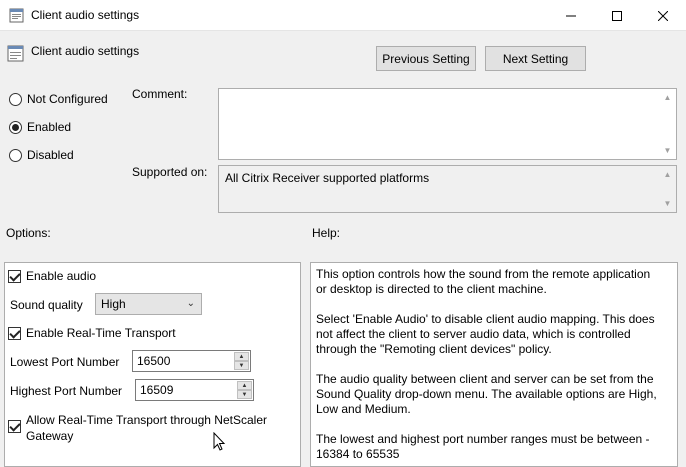 The image size is (686, 467). What do you see at coordinates (101, 333) in the screenshot?
I see `checkbox-label: Enable Real-Time Transport` at bounding box center [101, 333].